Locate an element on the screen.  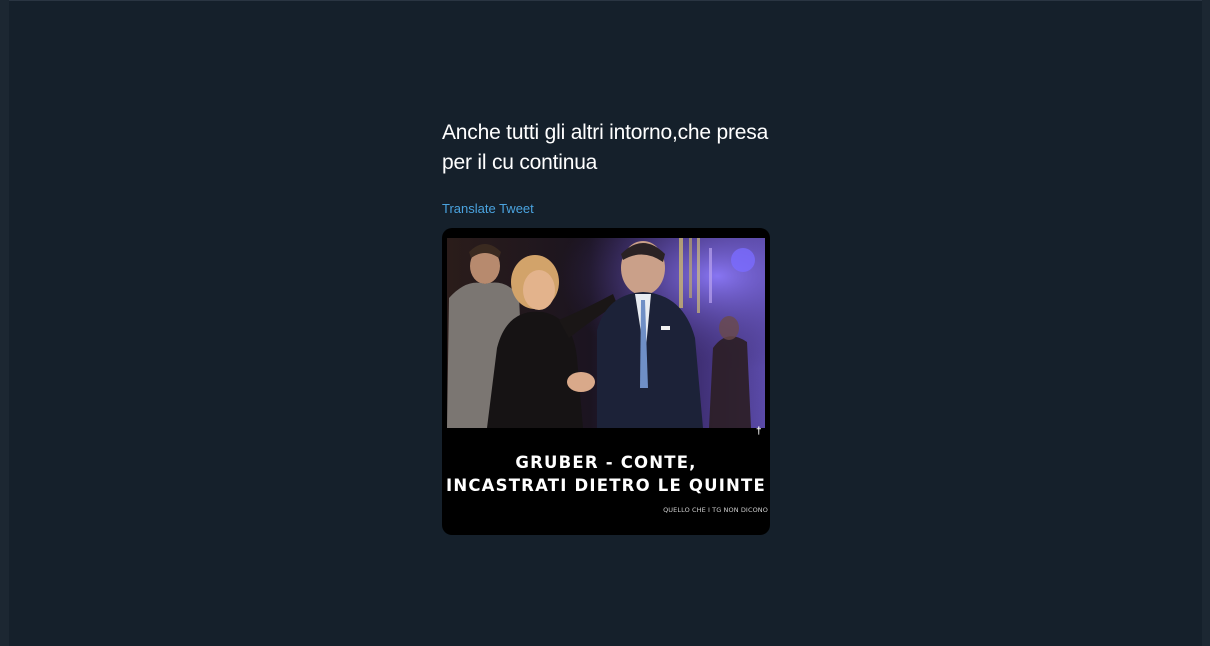
marker-glyph: † is located at coordinates (759, 431).